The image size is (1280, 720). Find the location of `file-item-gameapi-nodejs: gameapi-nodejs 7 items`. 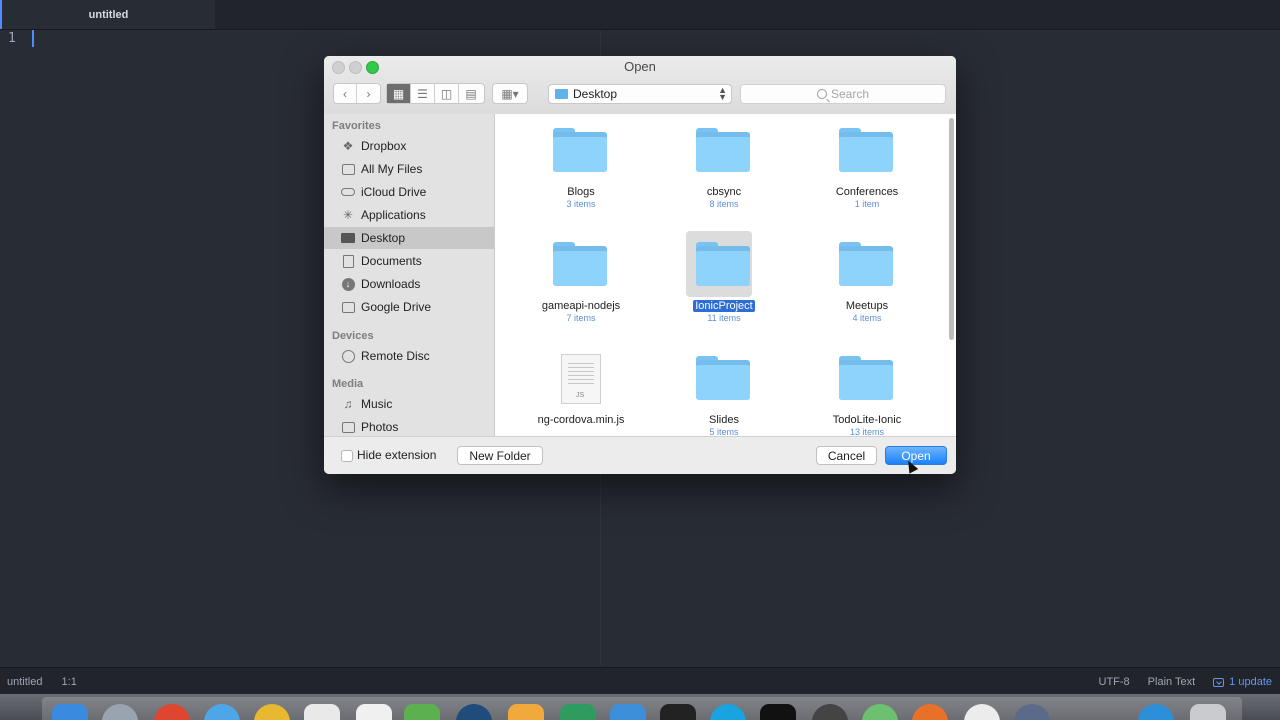

file-item-gameapi-nodejs: gameapi-nodejs 7 items is located at coordinates (581, 282).